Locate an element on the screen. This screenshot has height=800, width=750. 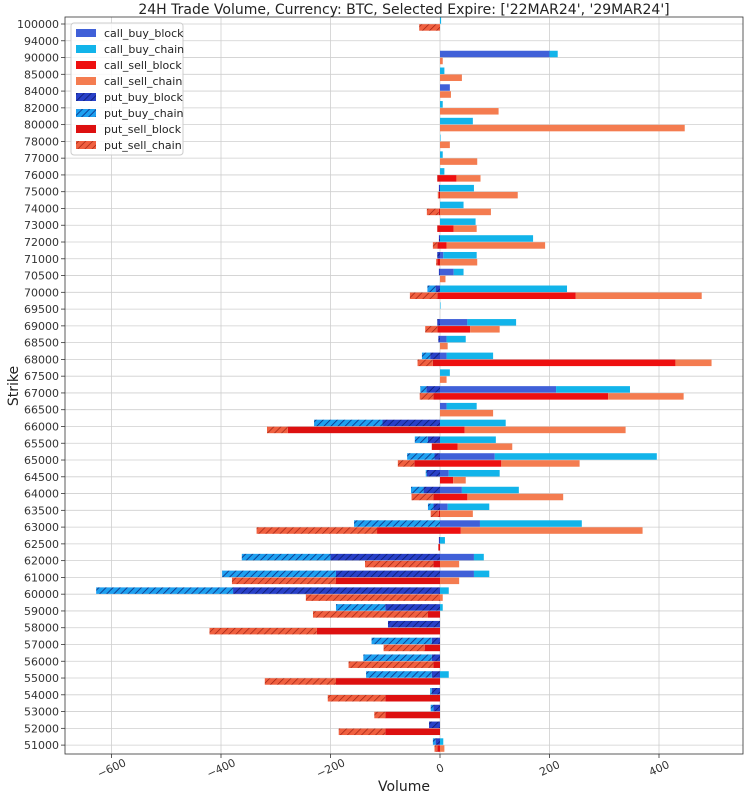
y-tick-label: 68500 is located at coordinates (41, 343).